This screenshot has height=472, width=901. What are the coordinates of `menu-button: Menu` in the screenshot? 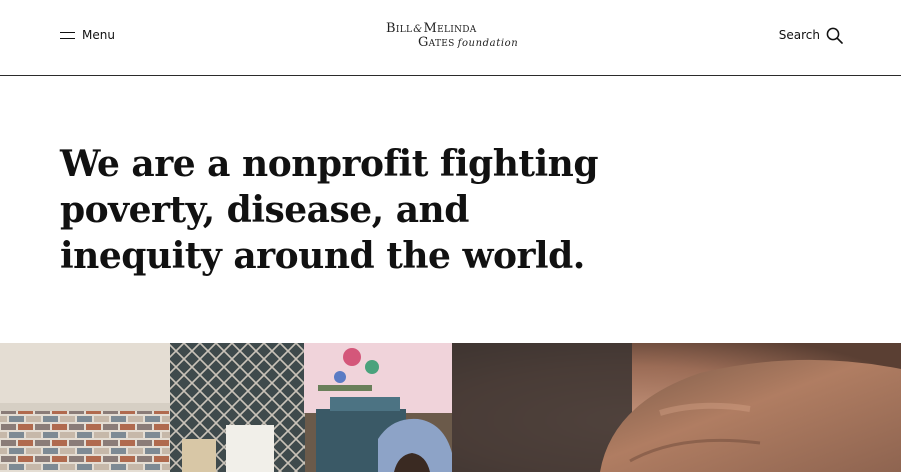 It's located at (87, 35).